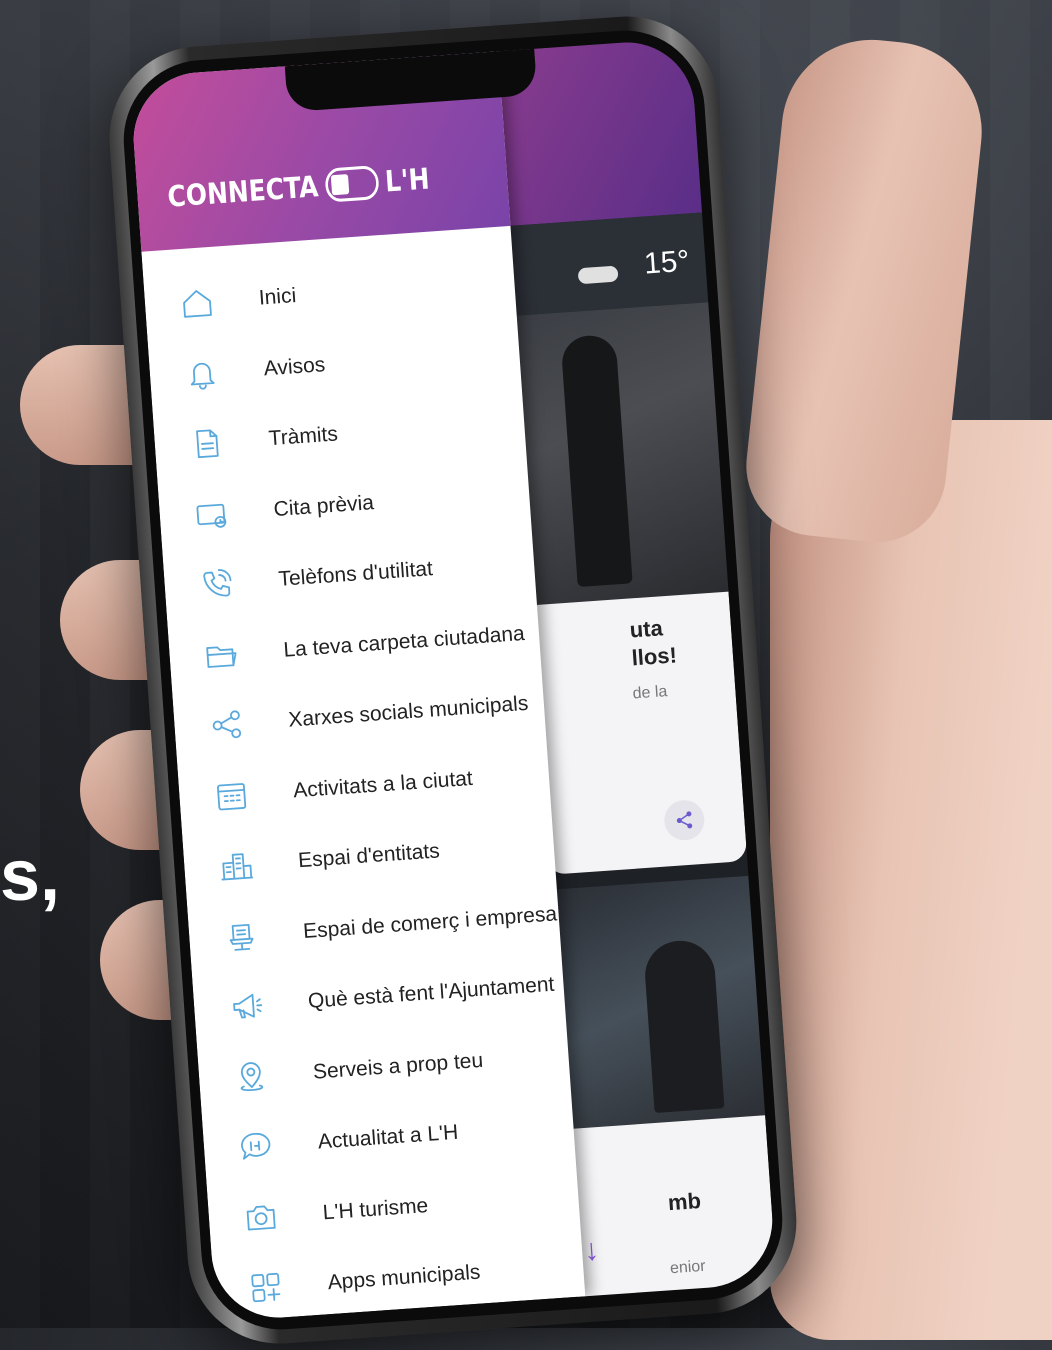 Image resolution: width=1052 pixels, height=1350 pixels. Describe the element at coordinates (221, 654) in the screenshot. I see `folder-icon` at that location.